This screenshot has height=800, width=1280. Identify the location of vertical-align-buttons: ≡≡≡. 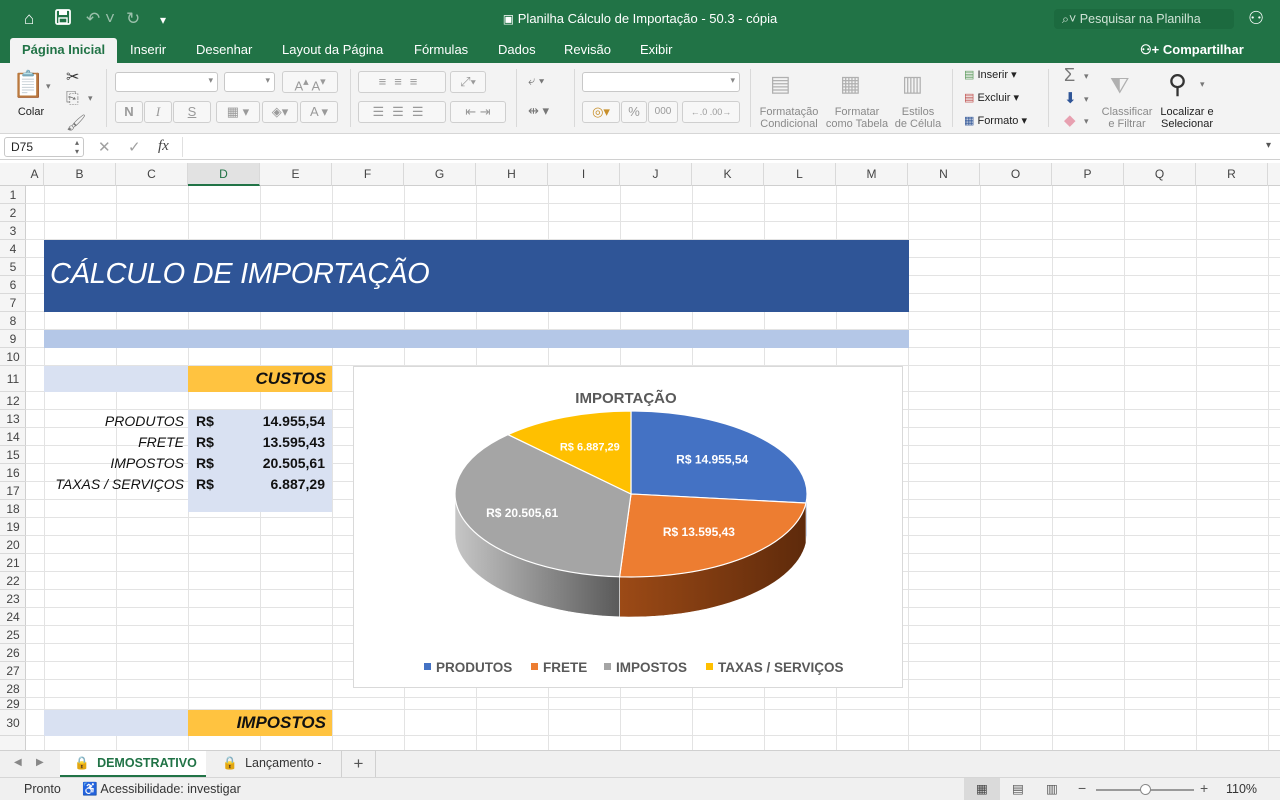
(402, 82).